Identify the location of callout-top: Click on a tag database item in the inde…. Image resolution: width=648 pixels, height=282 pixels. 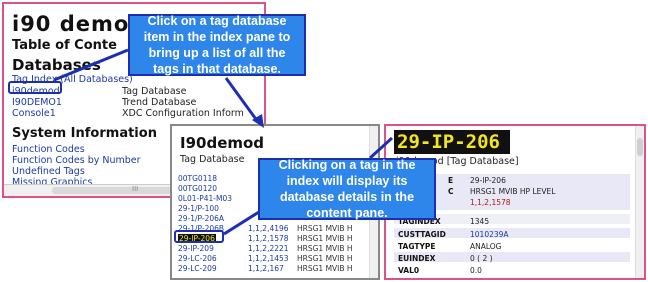
(217, 45).